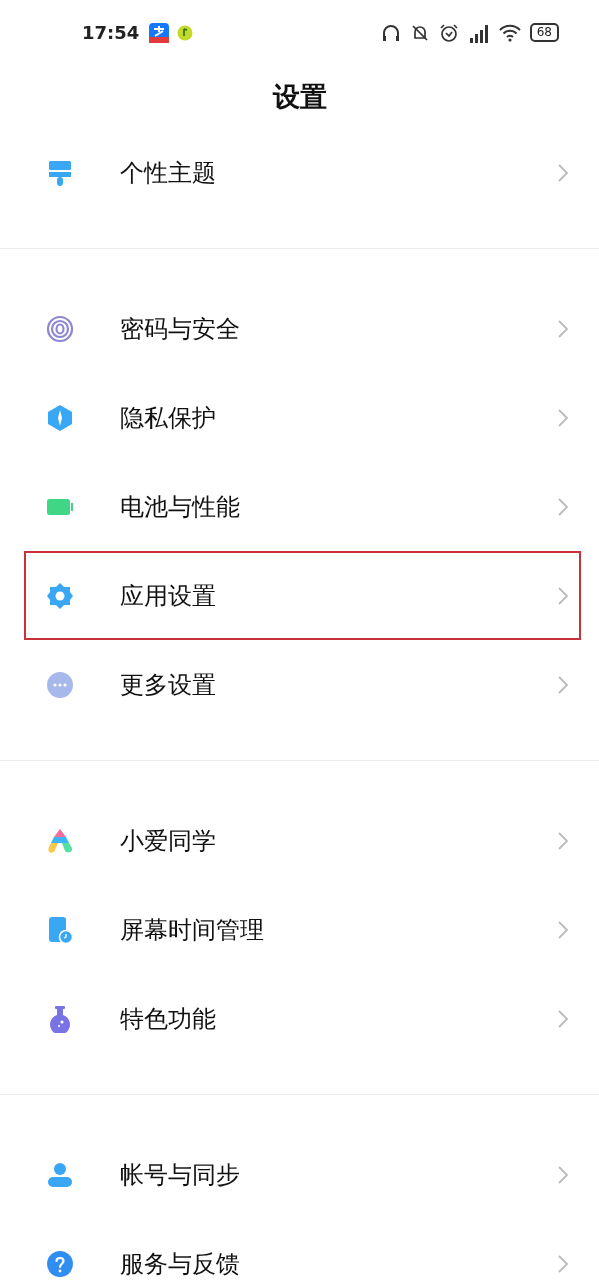  Describe the element at coordinates (168, 1019) in the screenshot. I see `item-label: 特色功能` at that location.